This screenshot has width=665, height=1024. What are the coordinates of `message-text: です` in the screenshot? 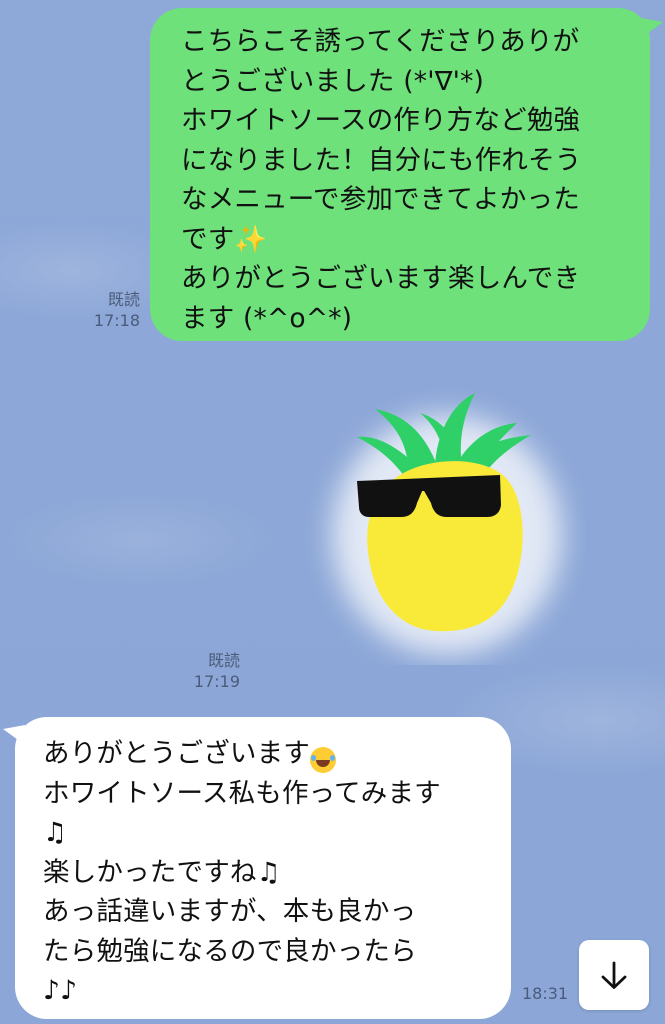 It's located at (208, 239).